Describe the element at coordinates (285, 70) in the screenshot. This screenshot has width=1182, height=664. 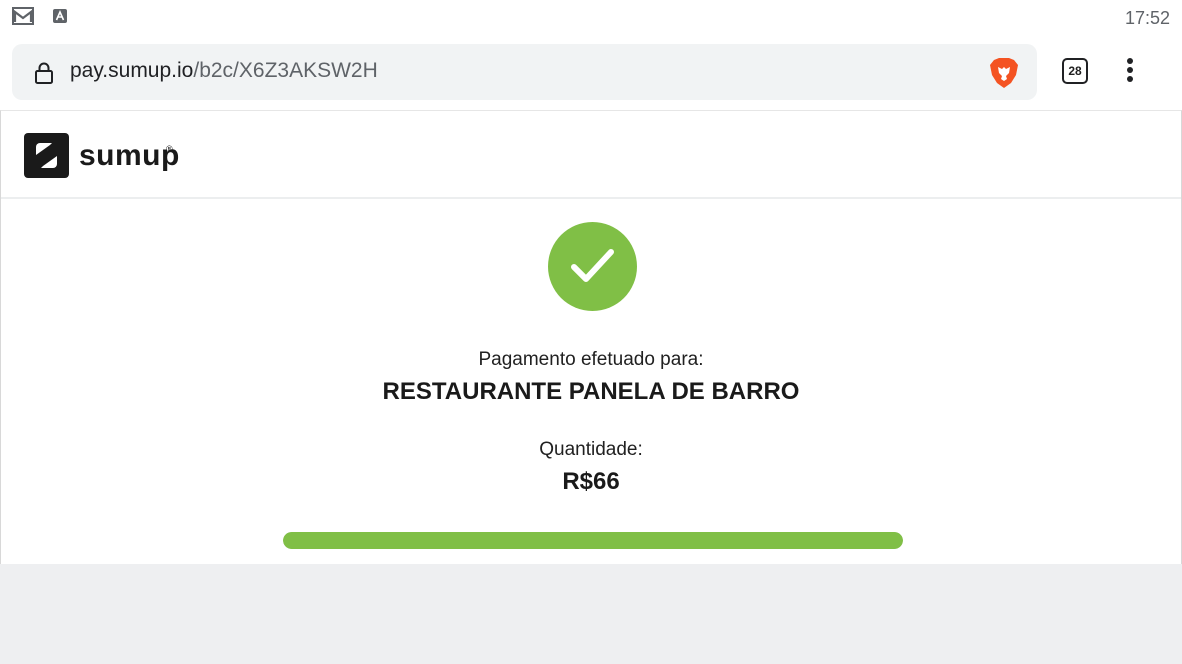
I see `url-path: /b2c/X6Z3AKSW2H` at that location.